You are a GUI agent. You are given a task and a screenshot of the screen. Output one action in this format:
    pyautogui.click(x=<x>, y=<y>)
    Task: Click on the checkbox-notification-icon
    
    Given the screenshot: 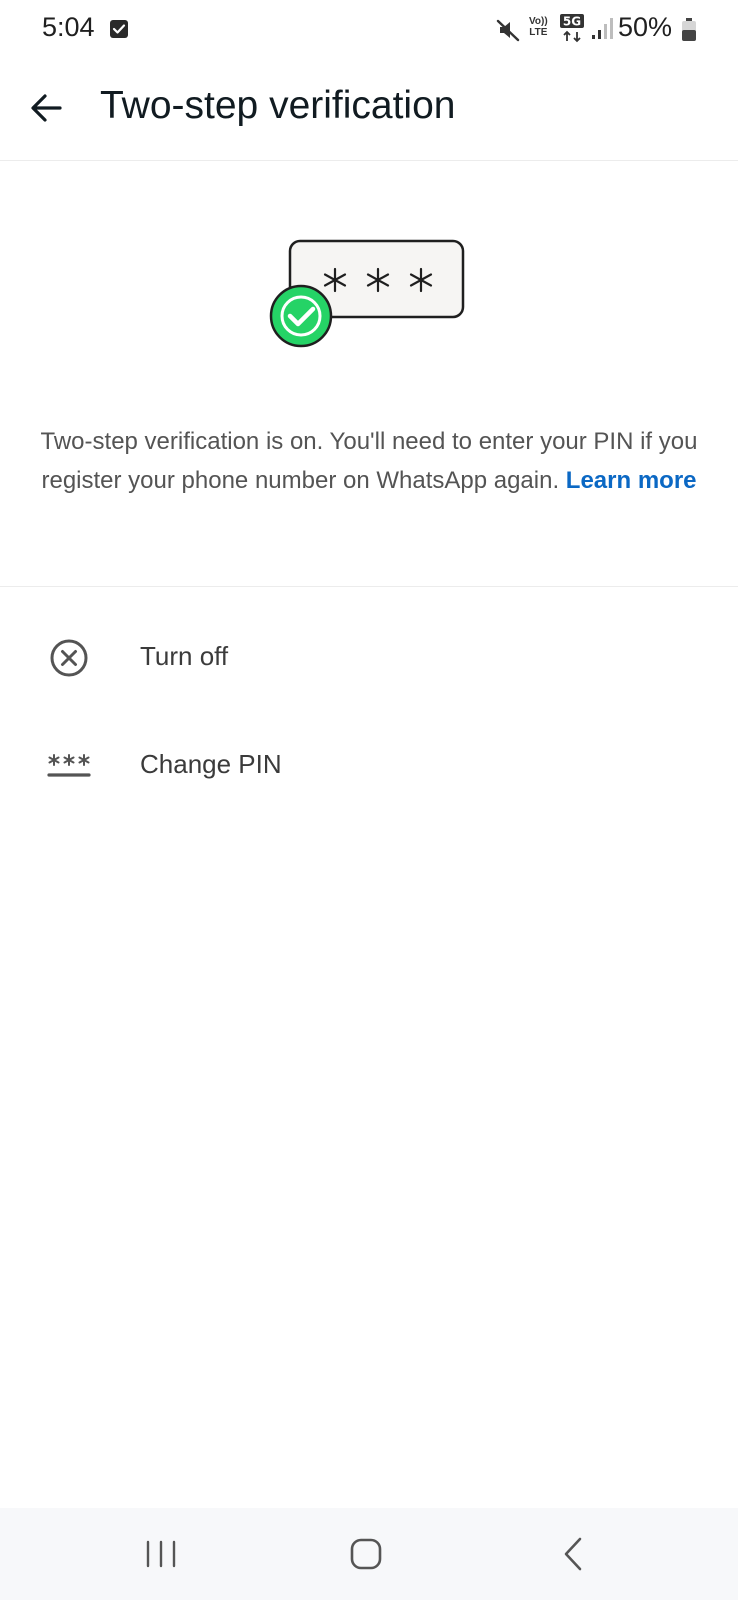 What is the action you would take?
    pyautogui.click(x=119, y=29)
    